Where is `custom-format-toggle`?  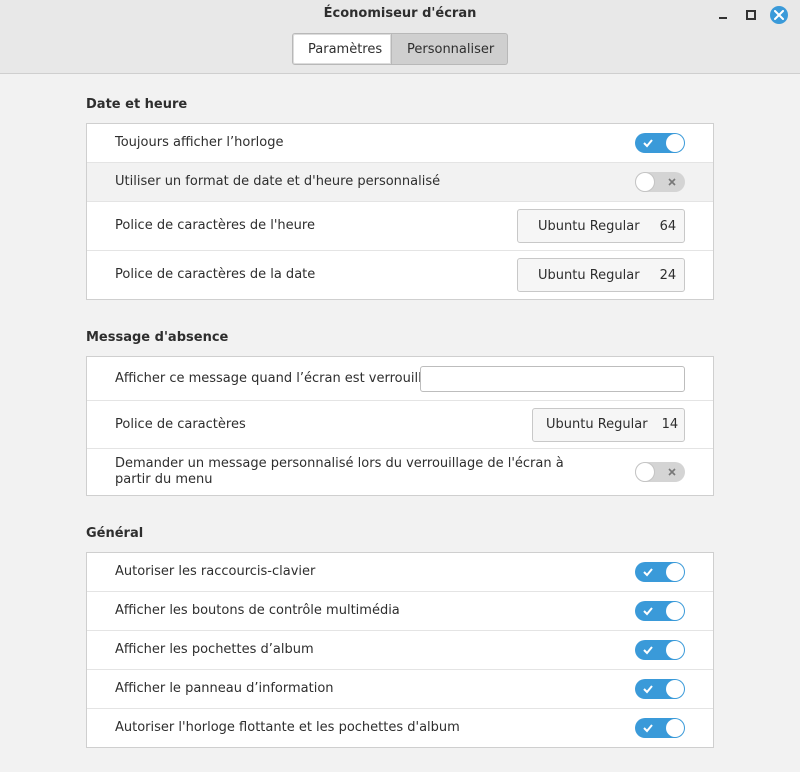 custom-format-toggle is located at coordinates (660, 182).